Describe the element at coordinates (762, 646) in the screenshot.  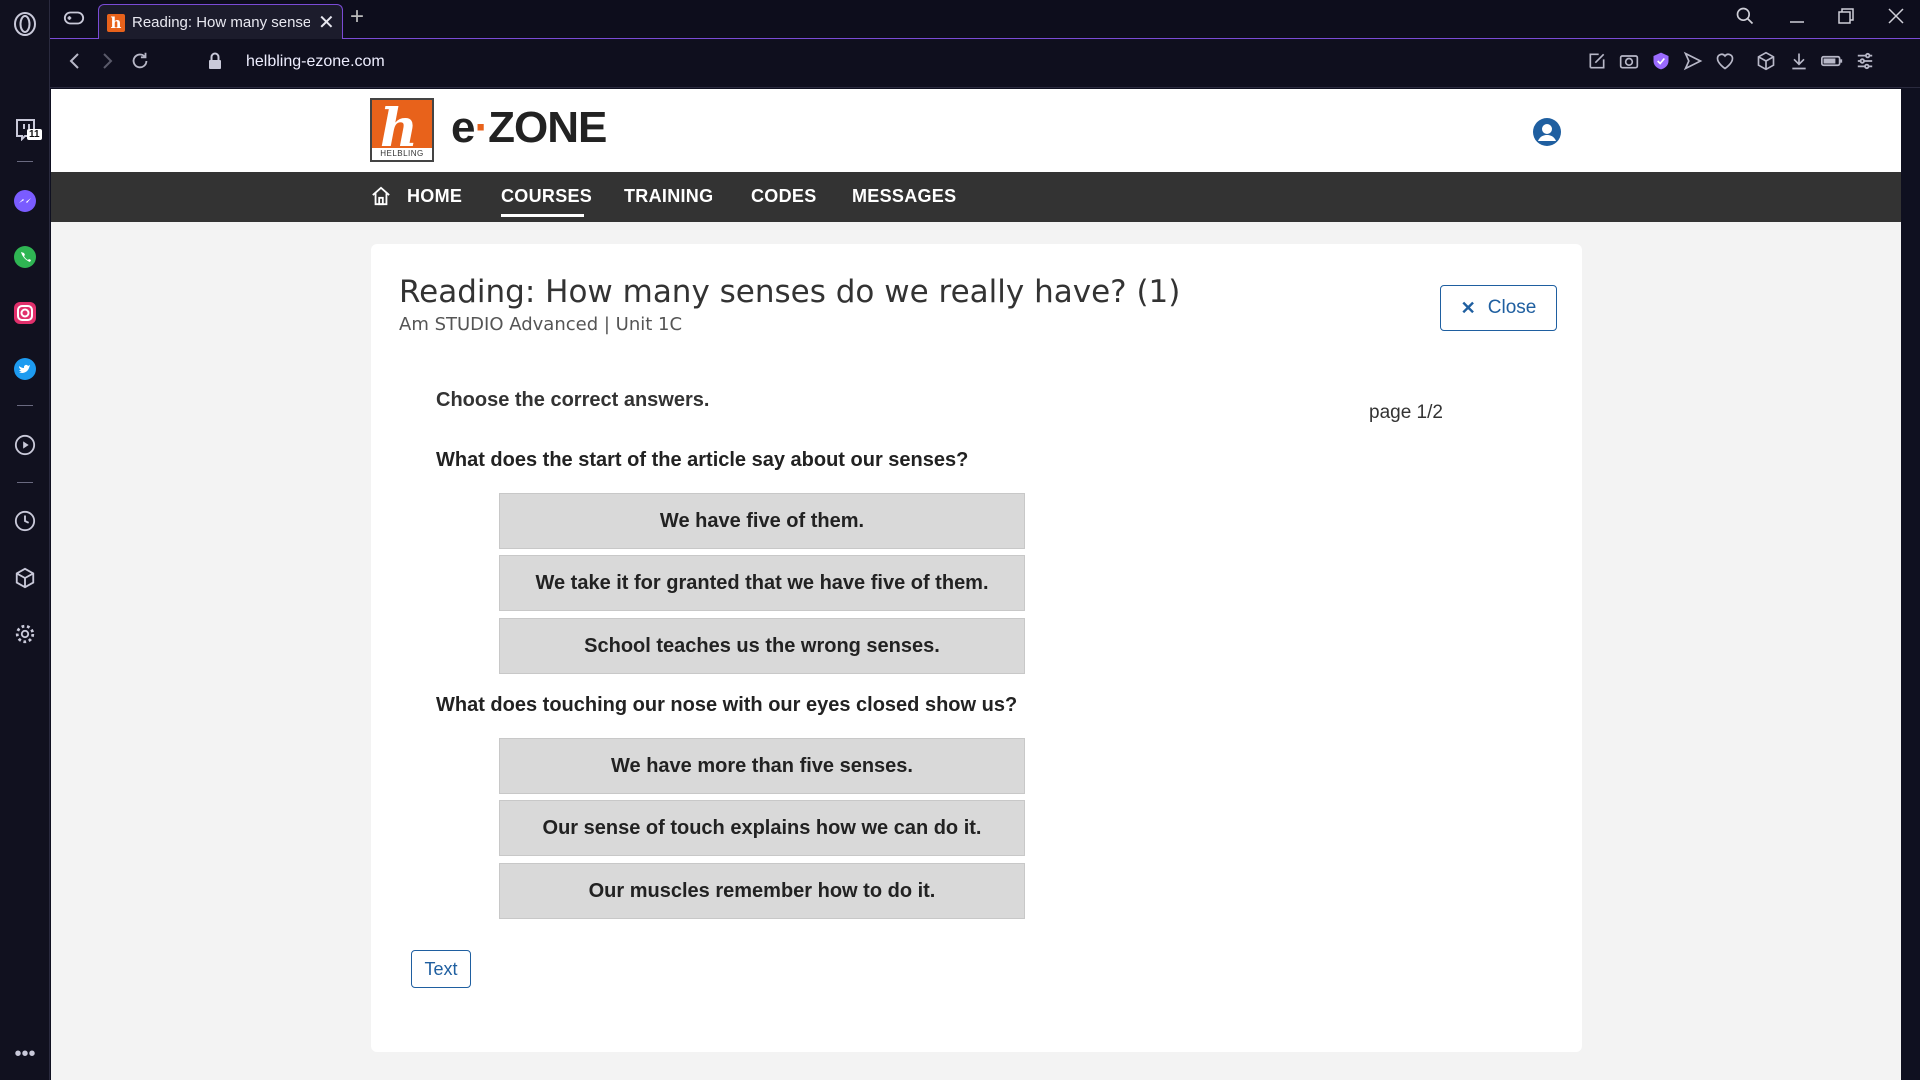
I see `answer-option: School teaches us the wrong senses.` at that location.